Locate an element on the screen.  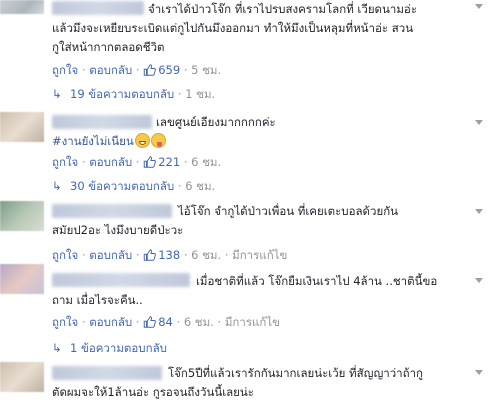
like-count-value: 84 is located at coordinates (165, 322).